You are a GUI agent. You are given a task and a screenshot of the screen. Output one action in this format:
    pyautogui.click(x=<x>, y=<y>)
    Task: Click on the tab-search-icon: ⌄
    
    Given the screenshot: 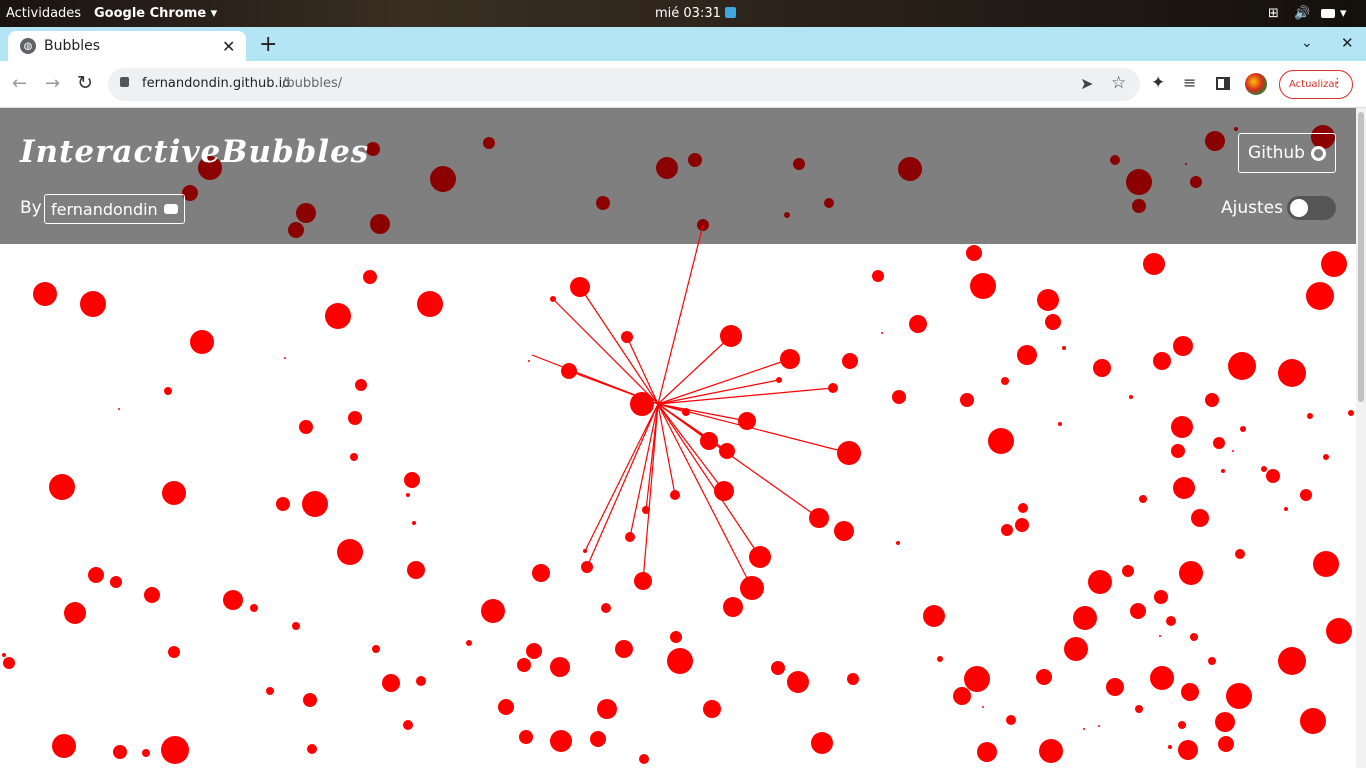 What is the action you would take?
    pyautogui.click(x=1307, y=43)
    